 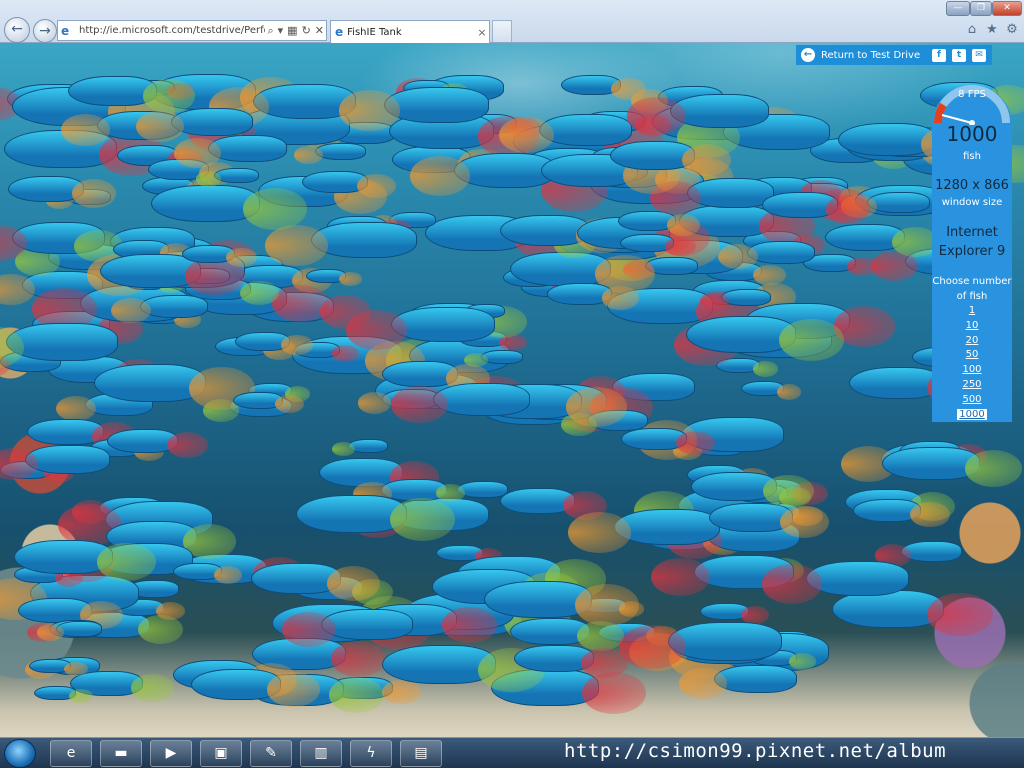 What do you see at coordinates (374, 32) in the screenshot?
I see `tab-title: FishIE Tank` at bounding box center [374, 32].